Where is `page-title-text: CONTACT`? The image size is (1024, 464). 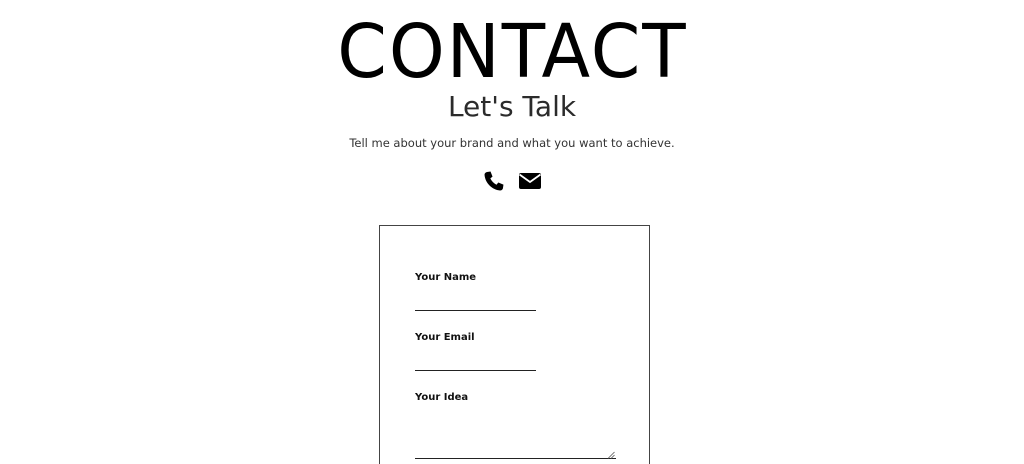
page-title-text: CONTACT is located at coordinates (512, 52).